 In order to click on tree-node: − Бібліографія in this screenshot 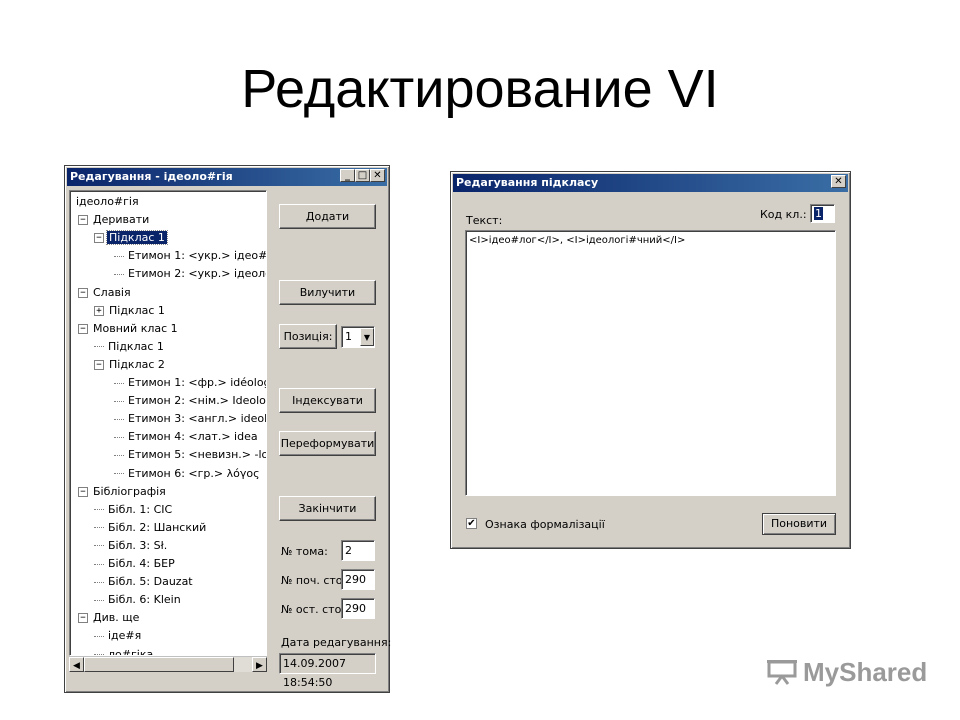, I will do `click(123, 492)`.